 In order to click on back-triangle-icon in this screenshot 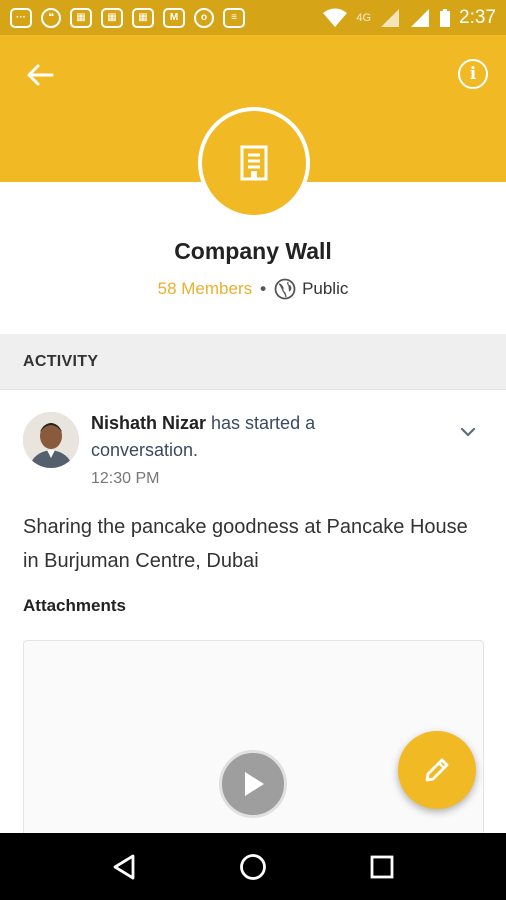, I will do `click(124, 866)`.